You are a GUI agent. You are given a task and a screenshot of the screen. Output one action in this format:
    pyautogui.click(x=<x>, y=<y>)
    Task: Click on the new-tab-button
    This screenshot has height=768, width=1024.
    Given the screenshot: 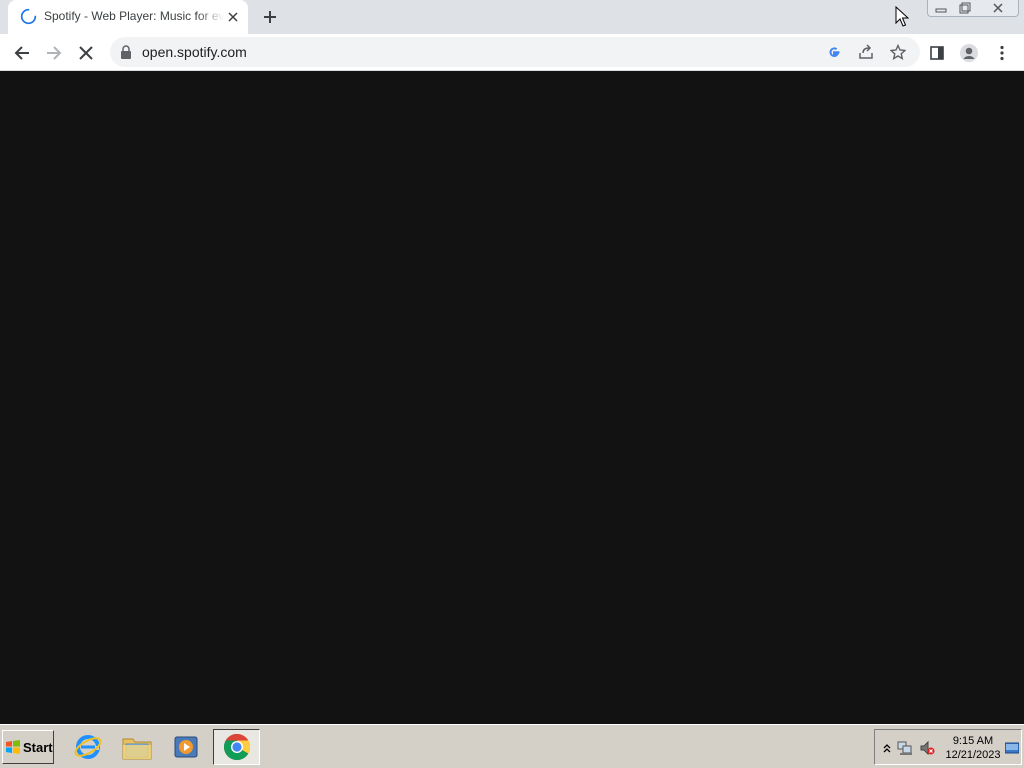 What is the action you would take?
    pyautogui.click(x=270, y=17)
    